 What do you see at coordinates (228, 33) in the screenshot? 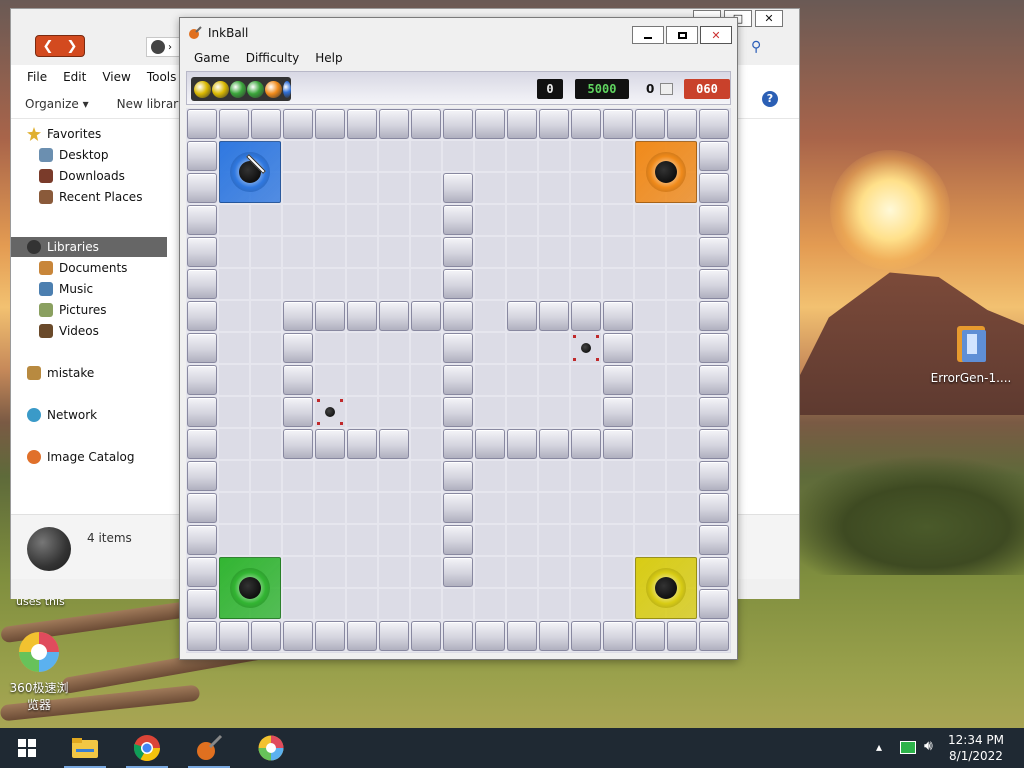
I see `window-title: InkBall` at bounding box center [228, 33].